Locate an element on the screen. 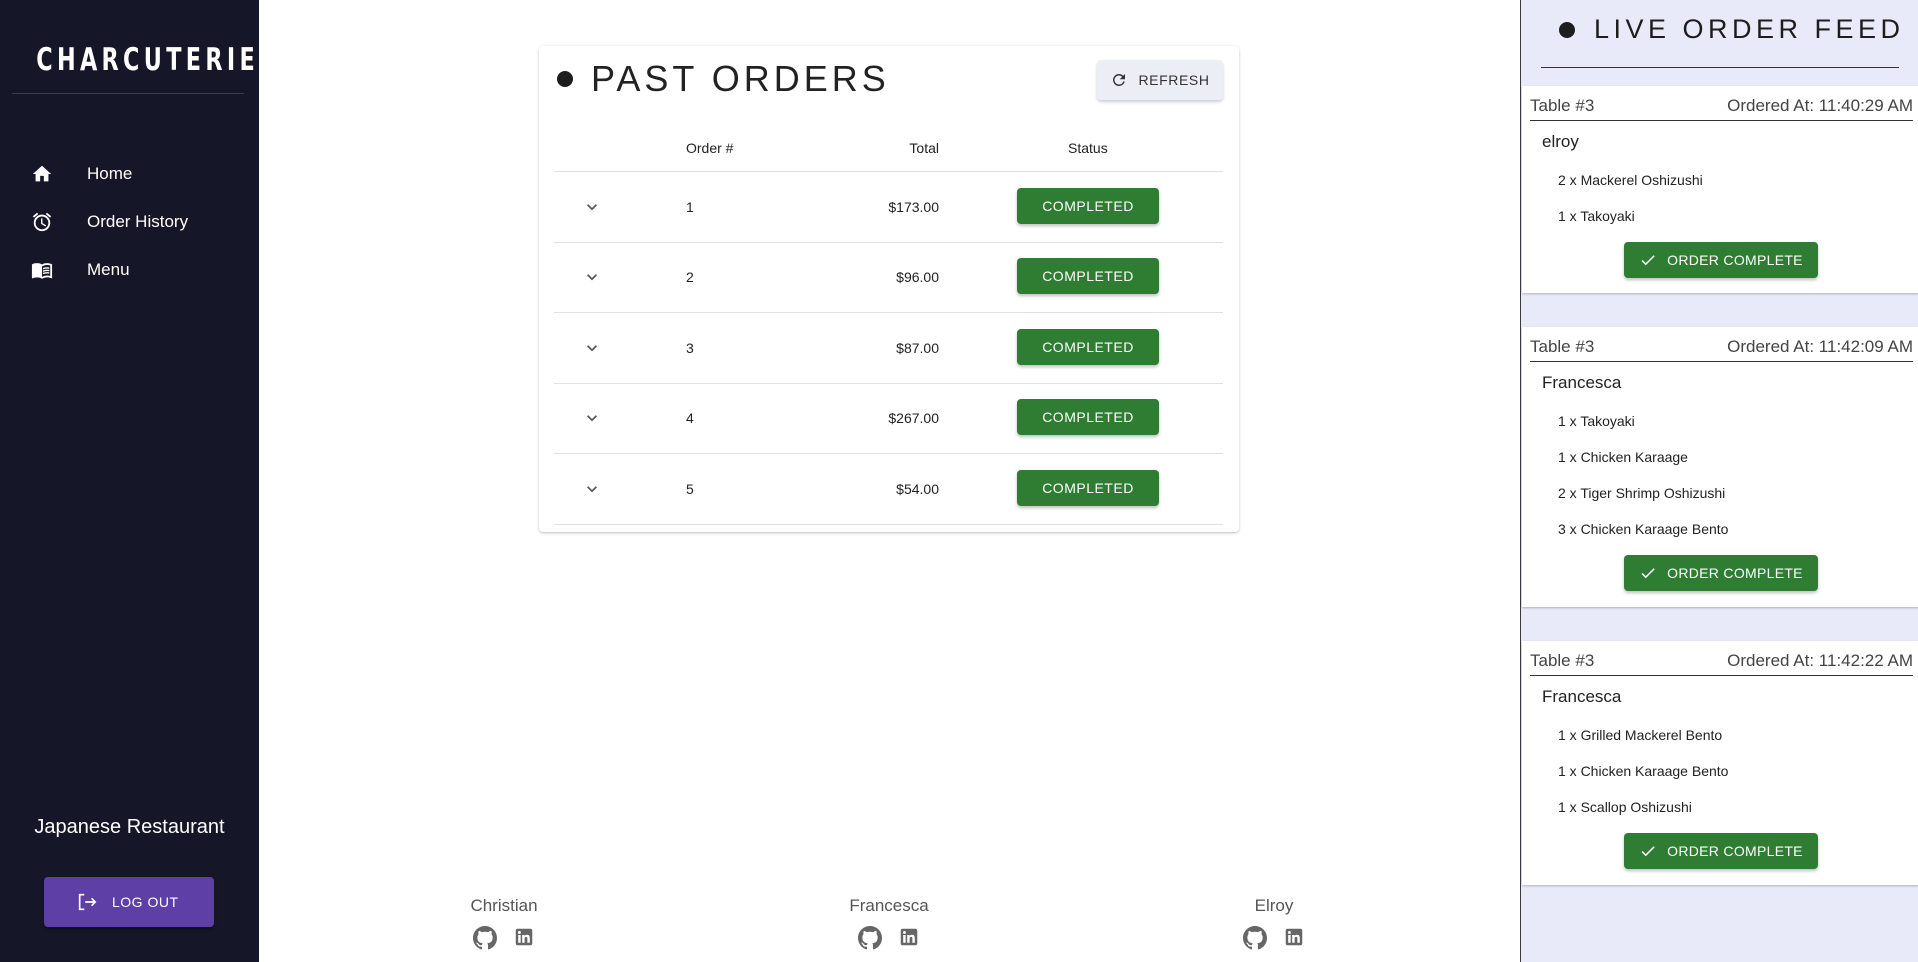 This screenshot has width=1918, height=962. order-item: 2 x Mackerel Oshizushi is located at coordinates (1630, 180).